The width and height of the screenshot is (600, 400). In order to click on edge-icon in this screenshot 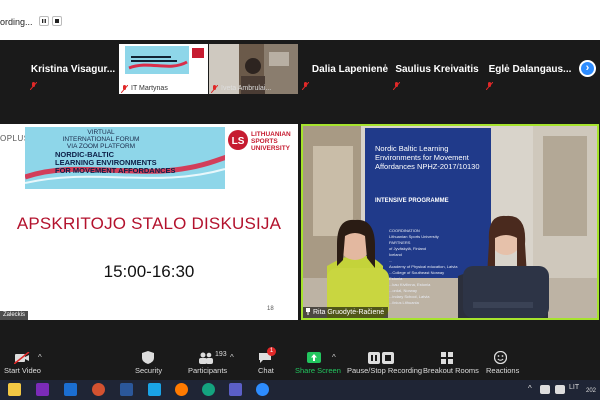, I will do `click(208, 389)`.